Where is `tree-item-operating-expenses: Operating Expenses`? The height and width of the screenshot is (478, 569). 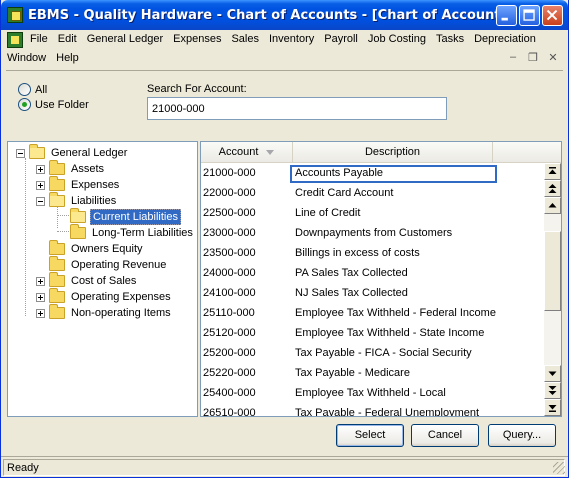
tree-item-operating-expenses: Operating Expenses is located at coordinates (104, 296).